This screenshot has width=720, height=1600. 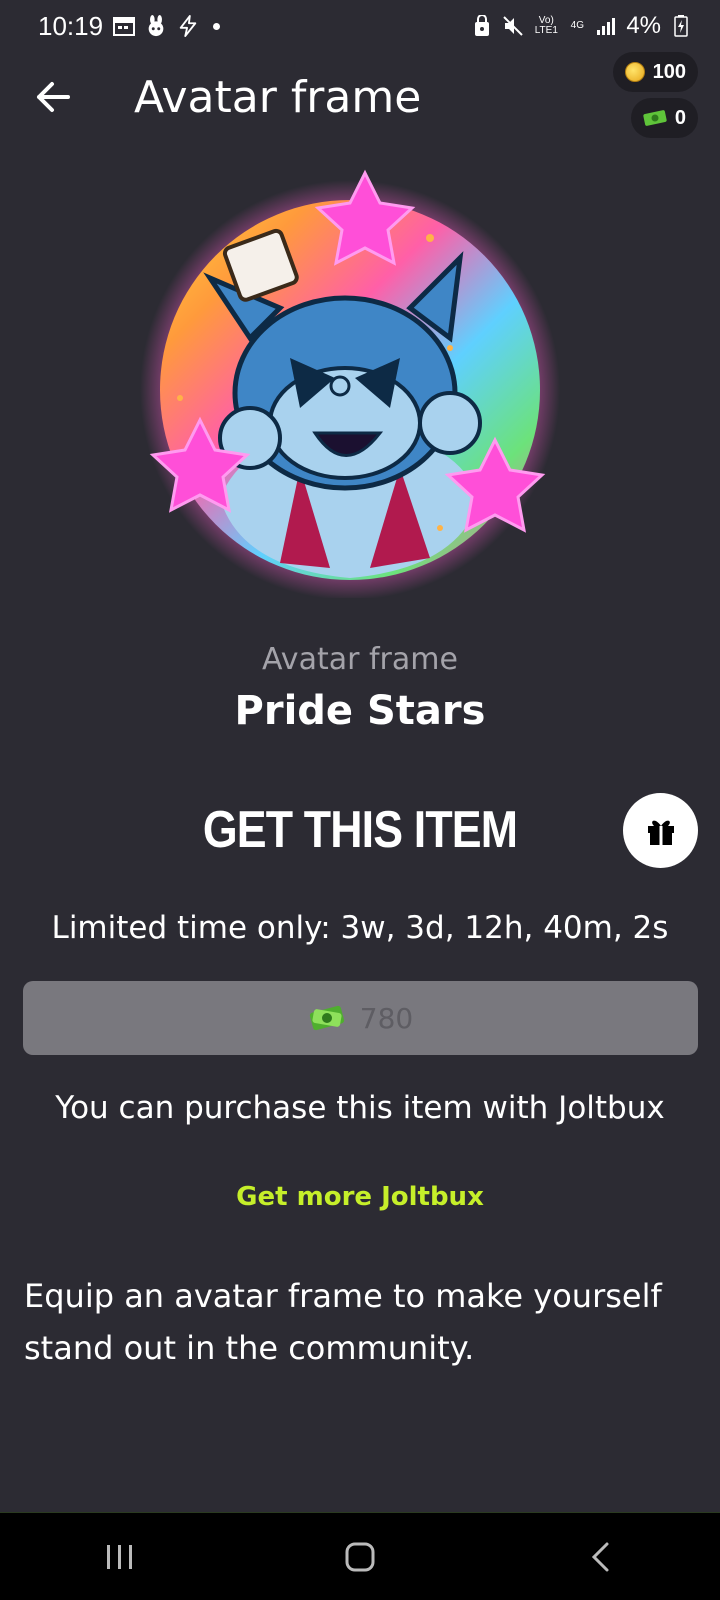 I want to click on notification-dot, so click(x=217, y=26).